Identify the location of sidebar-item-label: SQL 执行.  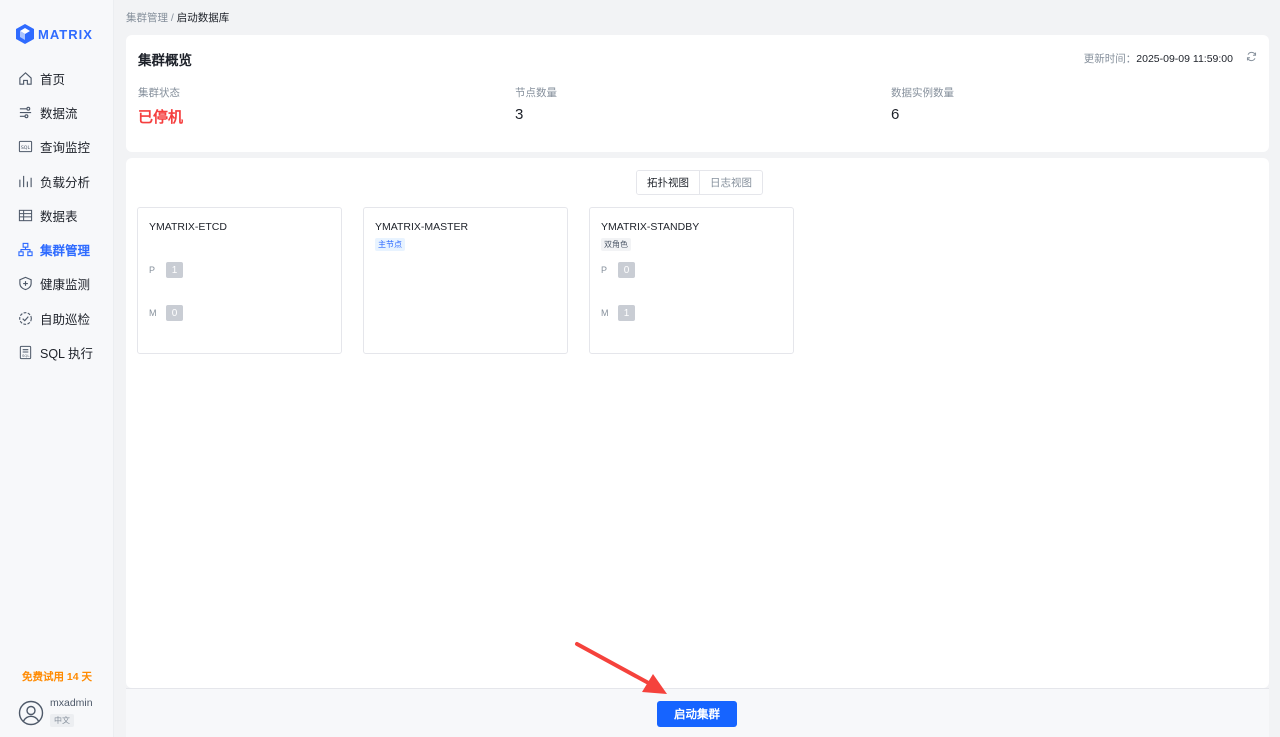
(67, 354).